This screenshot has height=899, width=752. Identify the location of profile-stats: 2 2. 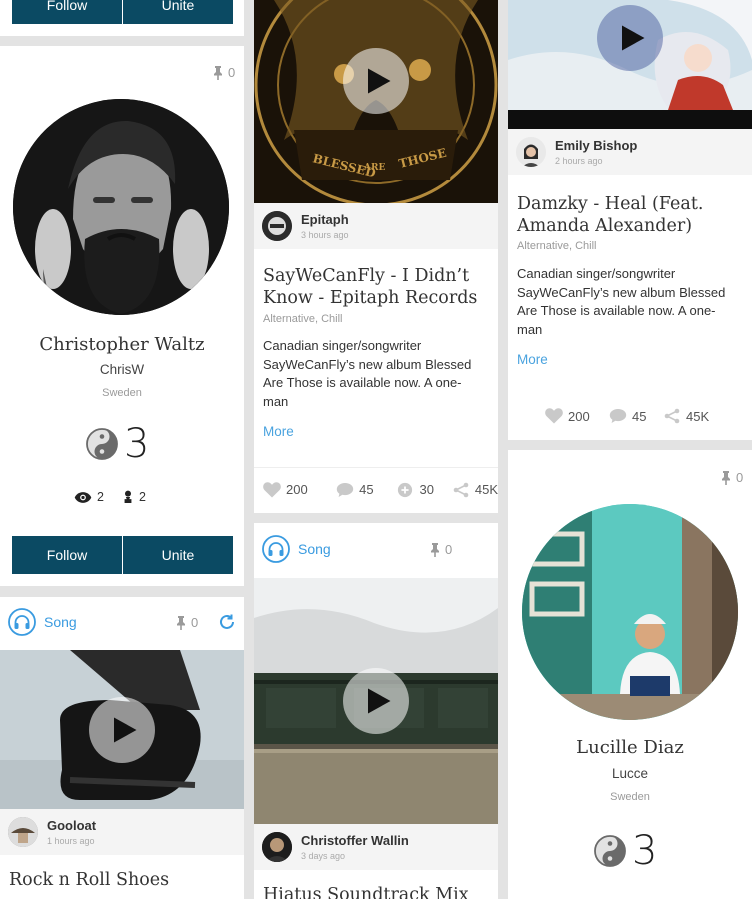
(110, 497).